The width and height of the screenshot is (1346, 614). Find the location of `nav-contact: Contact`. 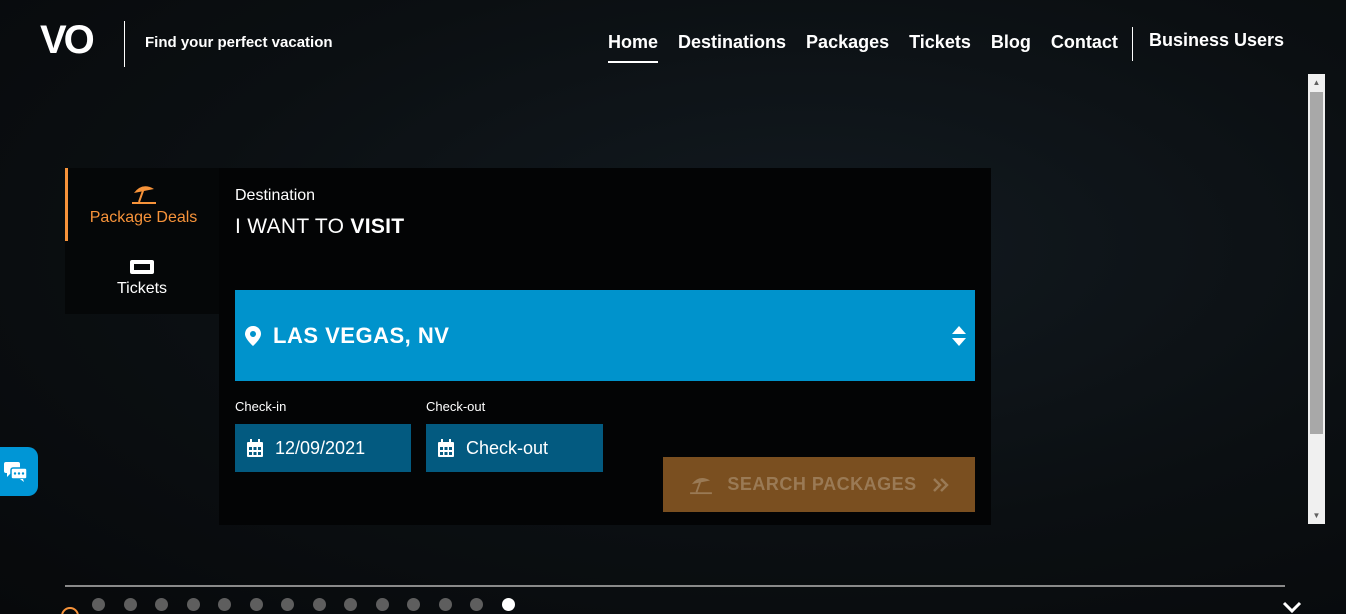

nav-contact: Contact is located at coordinates (1084, 42).